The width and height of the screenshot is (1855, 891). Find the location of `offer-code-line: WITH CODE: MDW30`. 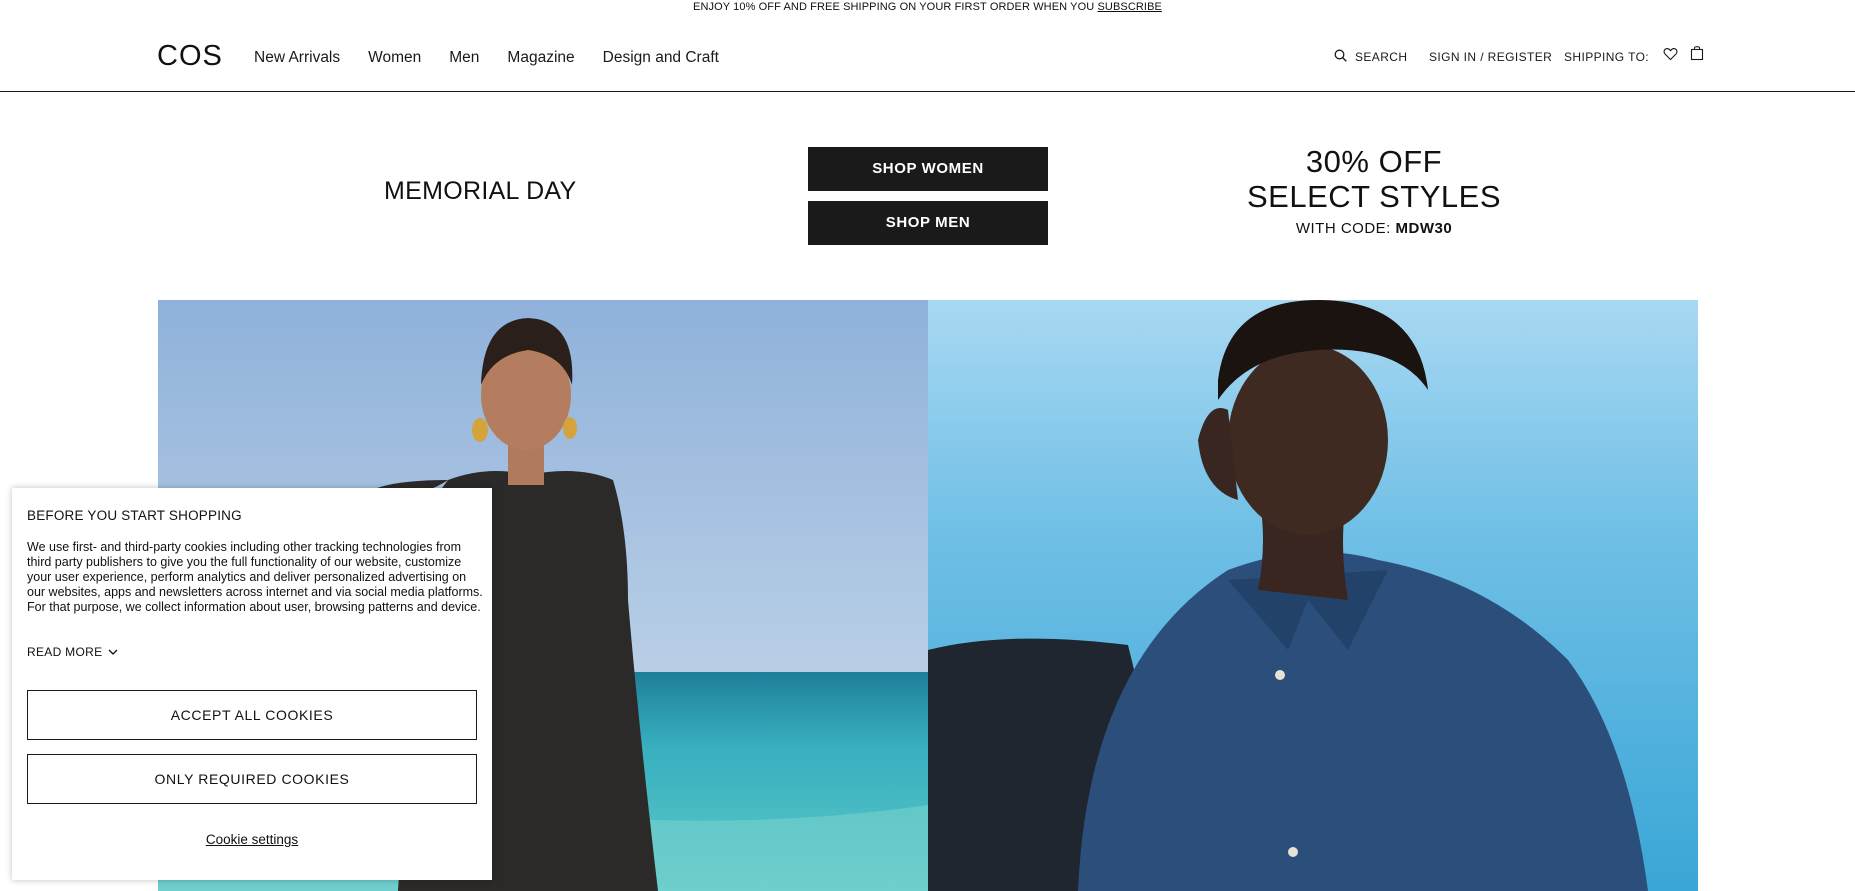

offer-code-line: WITH CODE: MDW30 is located at coordinates (1374, 229).